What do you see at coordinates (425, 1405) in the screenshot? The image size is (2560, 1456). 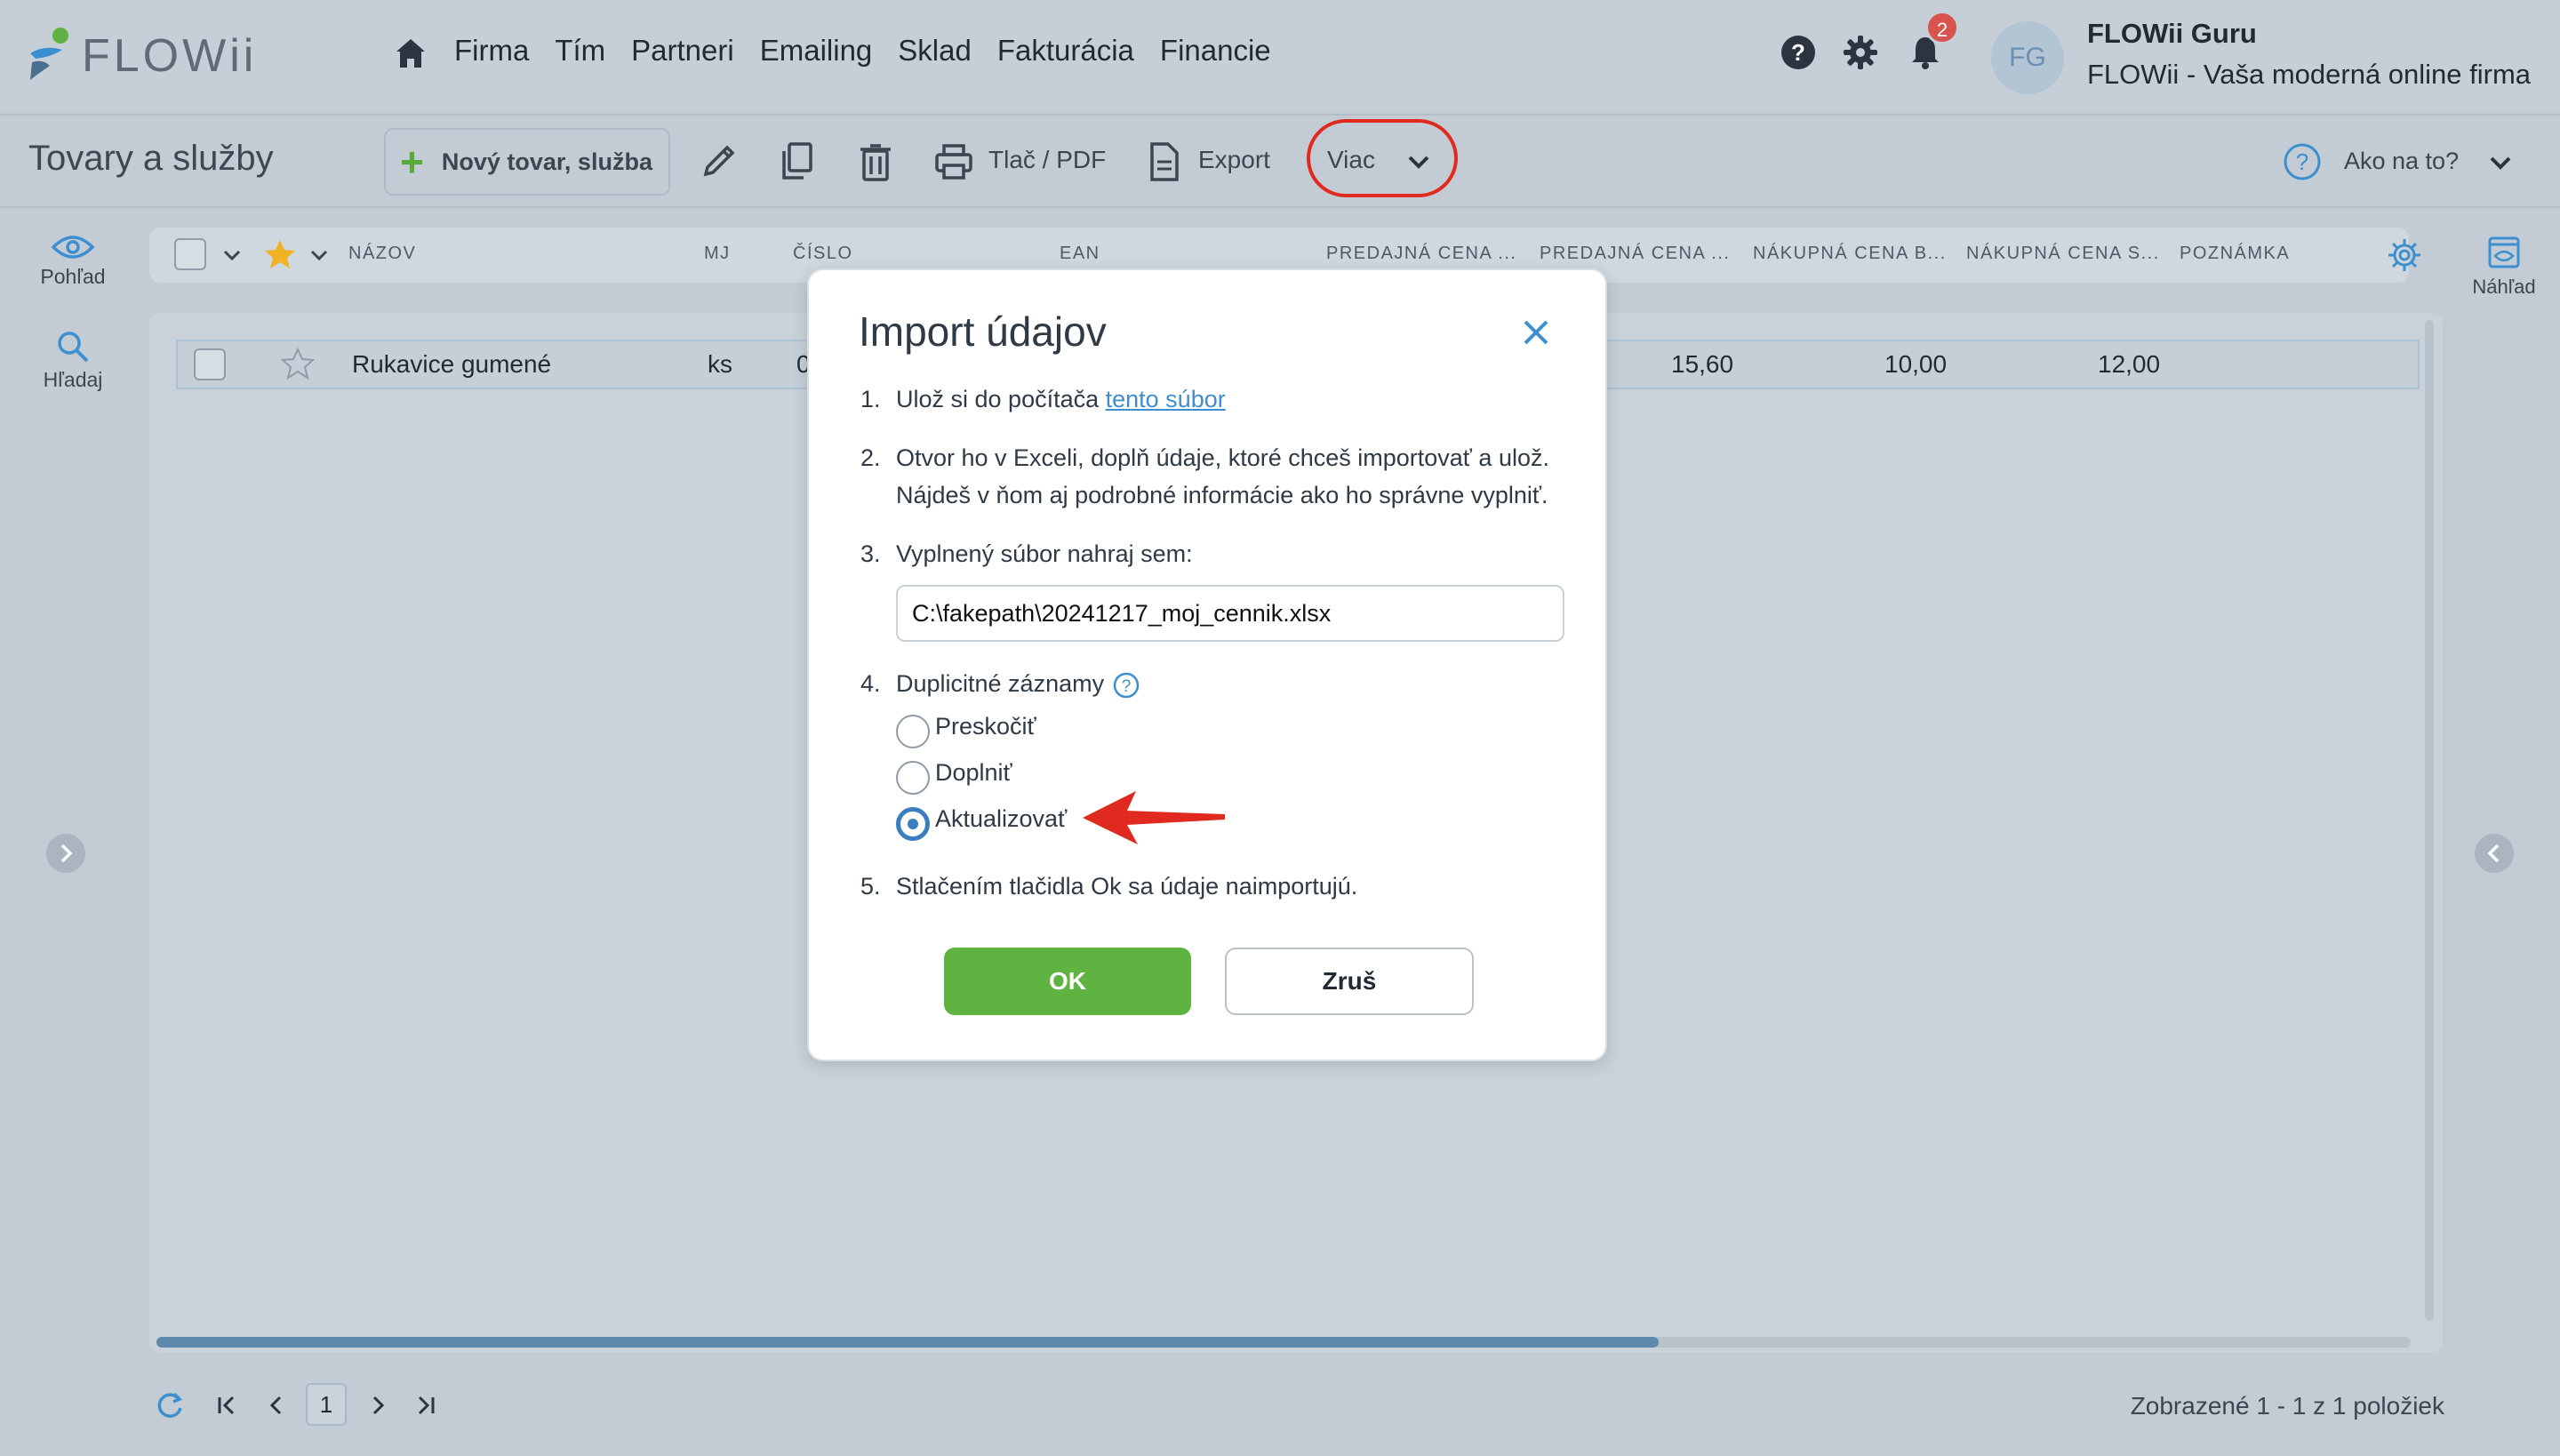 I see `last-page-icon` at bounding box center [425, 1405].